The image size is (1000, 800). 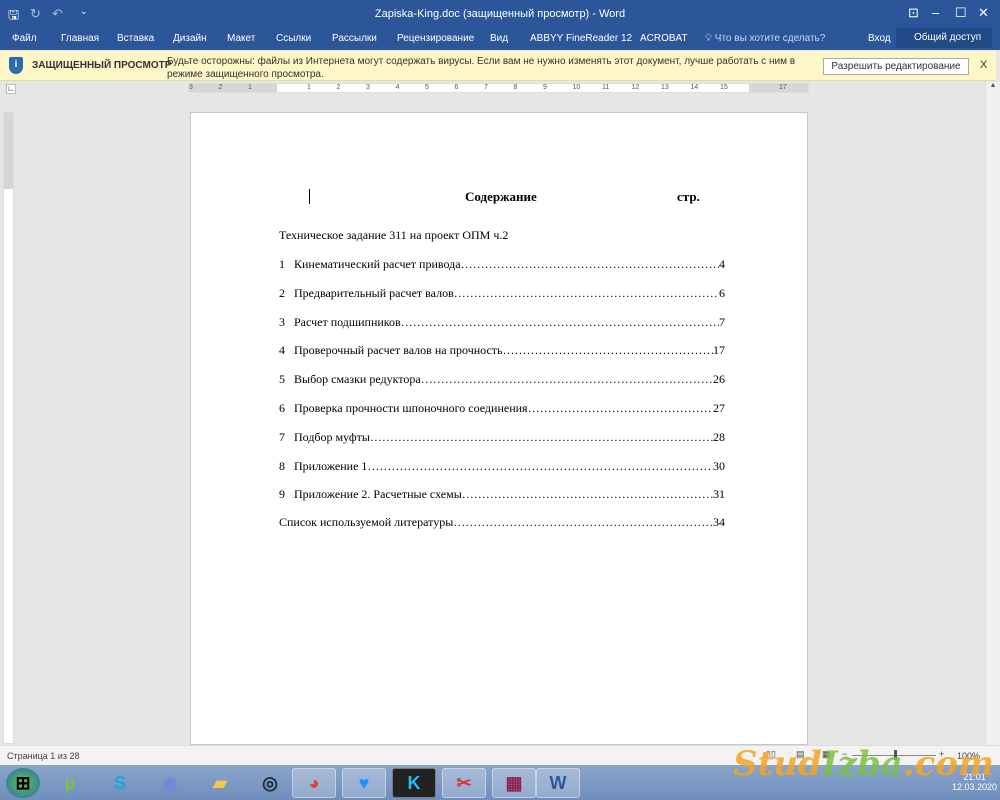 What do you see at coordinates (135, 38) in the screenshot?
I see `tab-insert: Вставка` at bounding box center [135, 38].